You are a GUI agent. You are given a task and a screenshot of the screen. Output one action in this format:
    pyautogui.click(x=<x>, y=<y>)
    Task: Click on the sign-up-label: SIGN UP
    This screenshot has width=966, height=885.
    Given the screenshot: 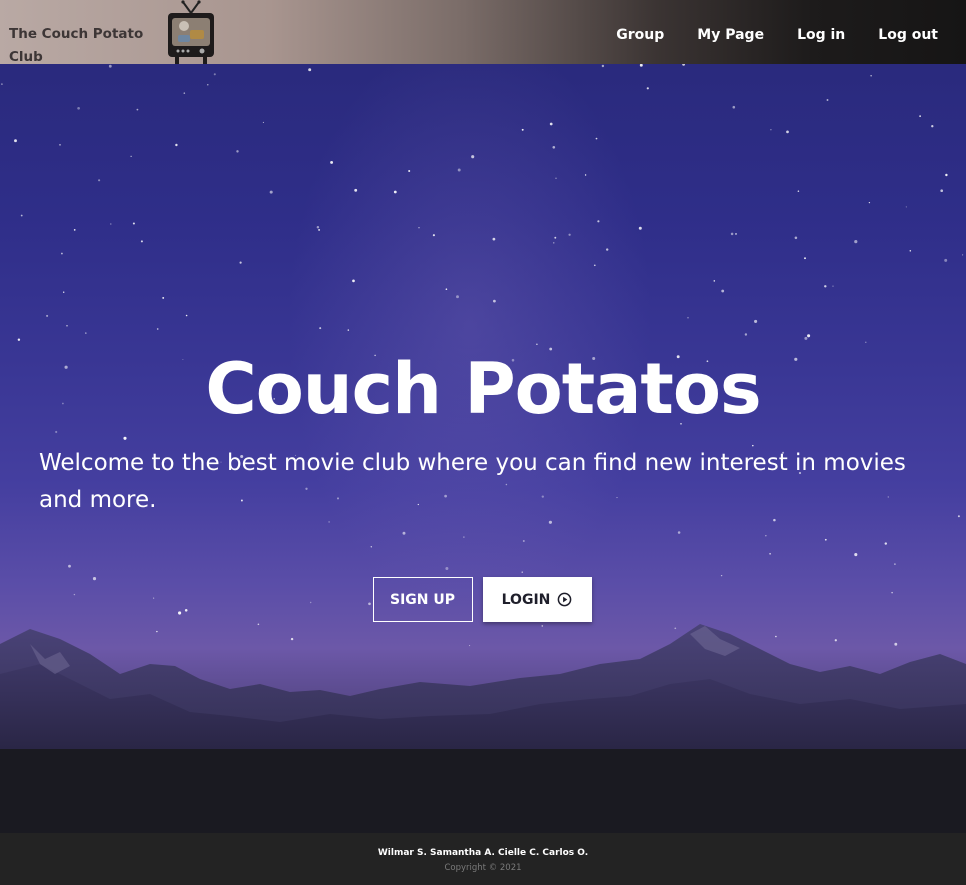 What is the action you would take?
    pyautogui.click(x=422, y=599)
    